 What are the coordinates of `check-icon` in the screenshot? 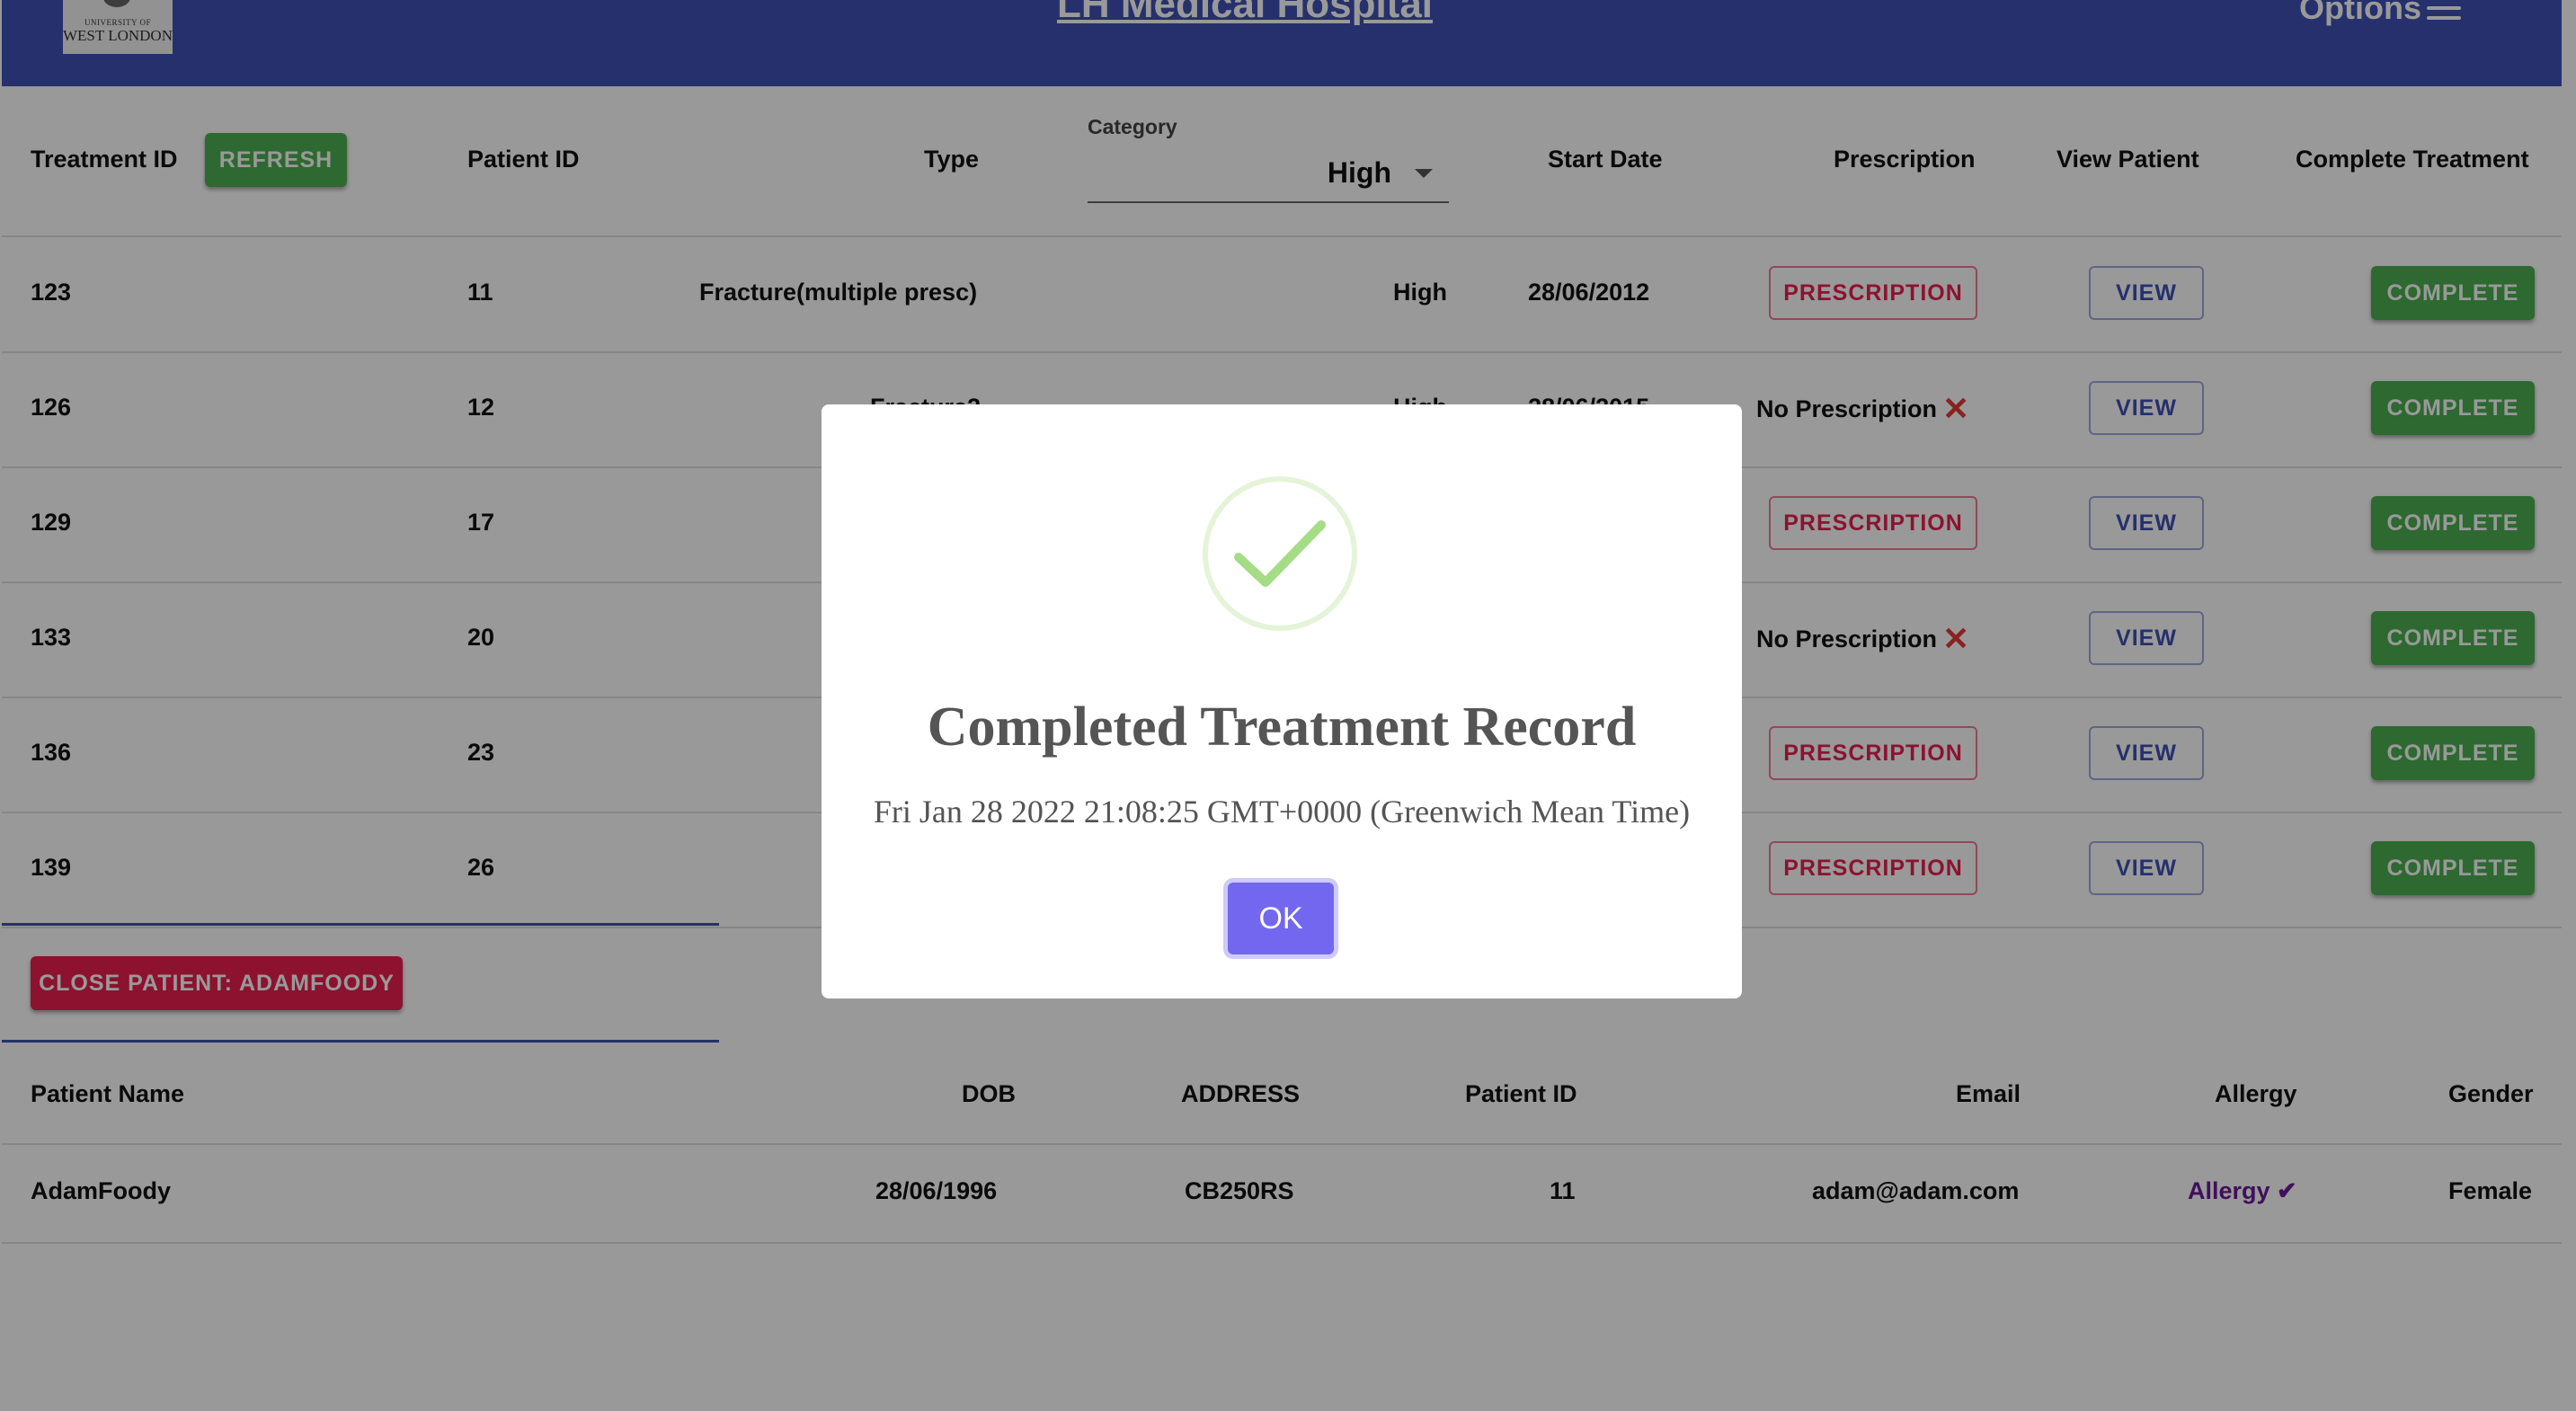 It's located at (1280, 553).